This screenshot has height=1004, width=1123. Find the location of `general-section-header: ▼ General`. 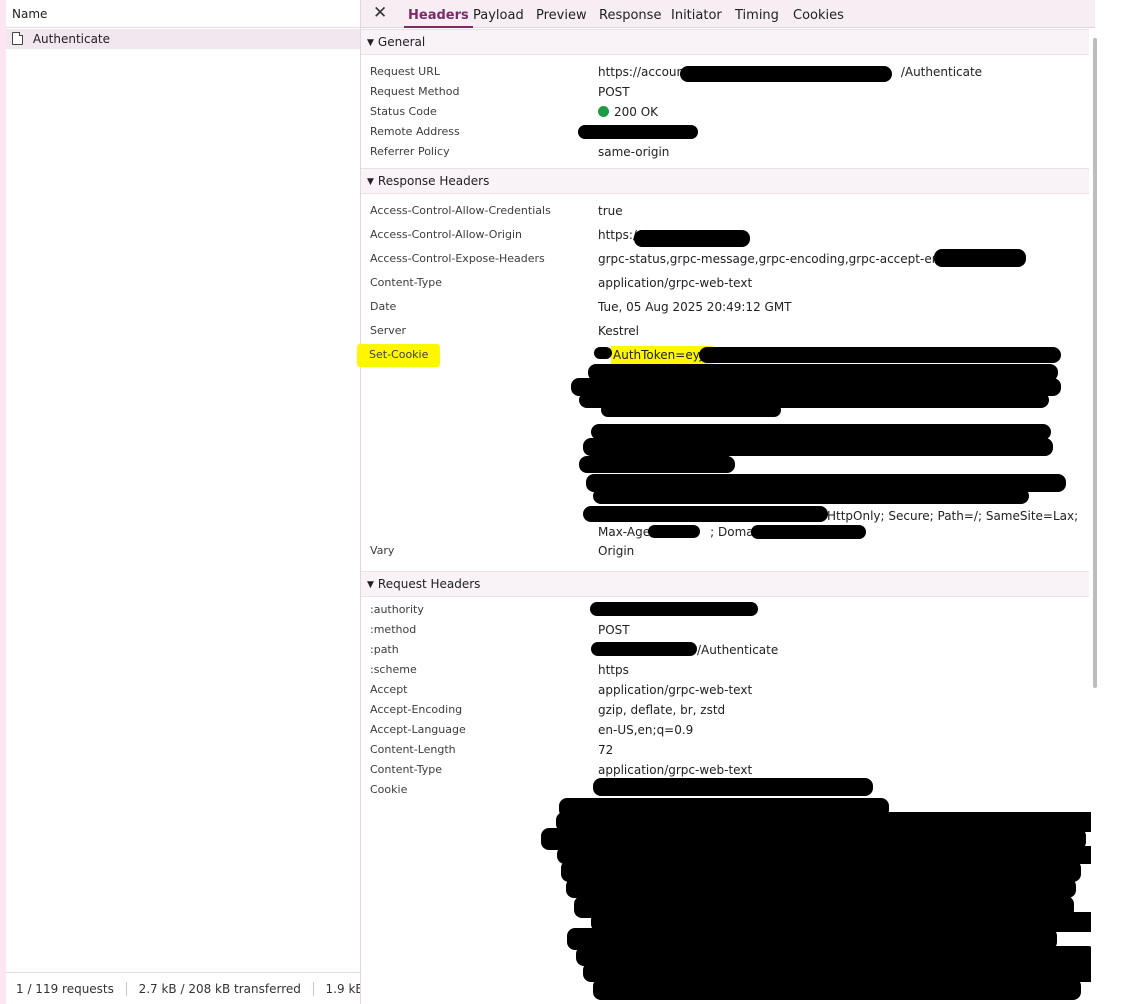

general-section-header: ▼ General is located at coordinates (725, 42).